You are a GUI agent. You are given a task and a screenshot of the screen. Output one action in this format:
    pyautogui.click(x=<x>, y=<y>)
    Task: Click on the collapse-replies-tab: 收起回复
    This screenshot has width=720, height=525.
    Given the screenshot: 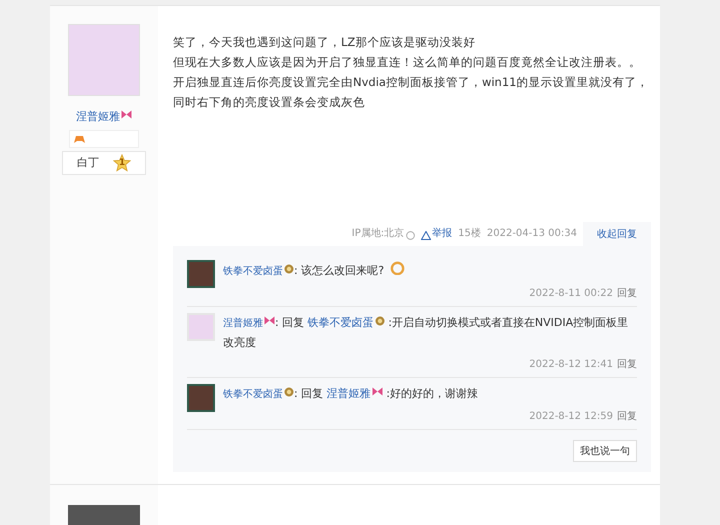 What is the action you would take?
    pyautogui.click(x=617, y=234)
    